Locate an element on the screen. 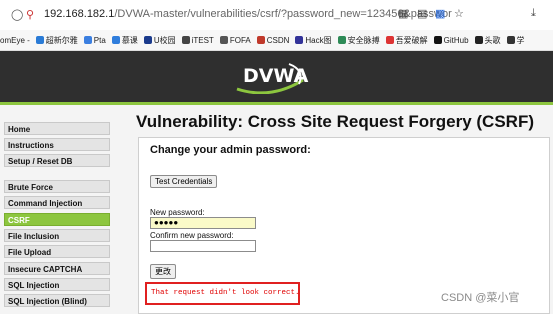 The height and width of the screenshot is (314, 553). error-message: That request didn't look correct. is located at coordinates (225, 293).